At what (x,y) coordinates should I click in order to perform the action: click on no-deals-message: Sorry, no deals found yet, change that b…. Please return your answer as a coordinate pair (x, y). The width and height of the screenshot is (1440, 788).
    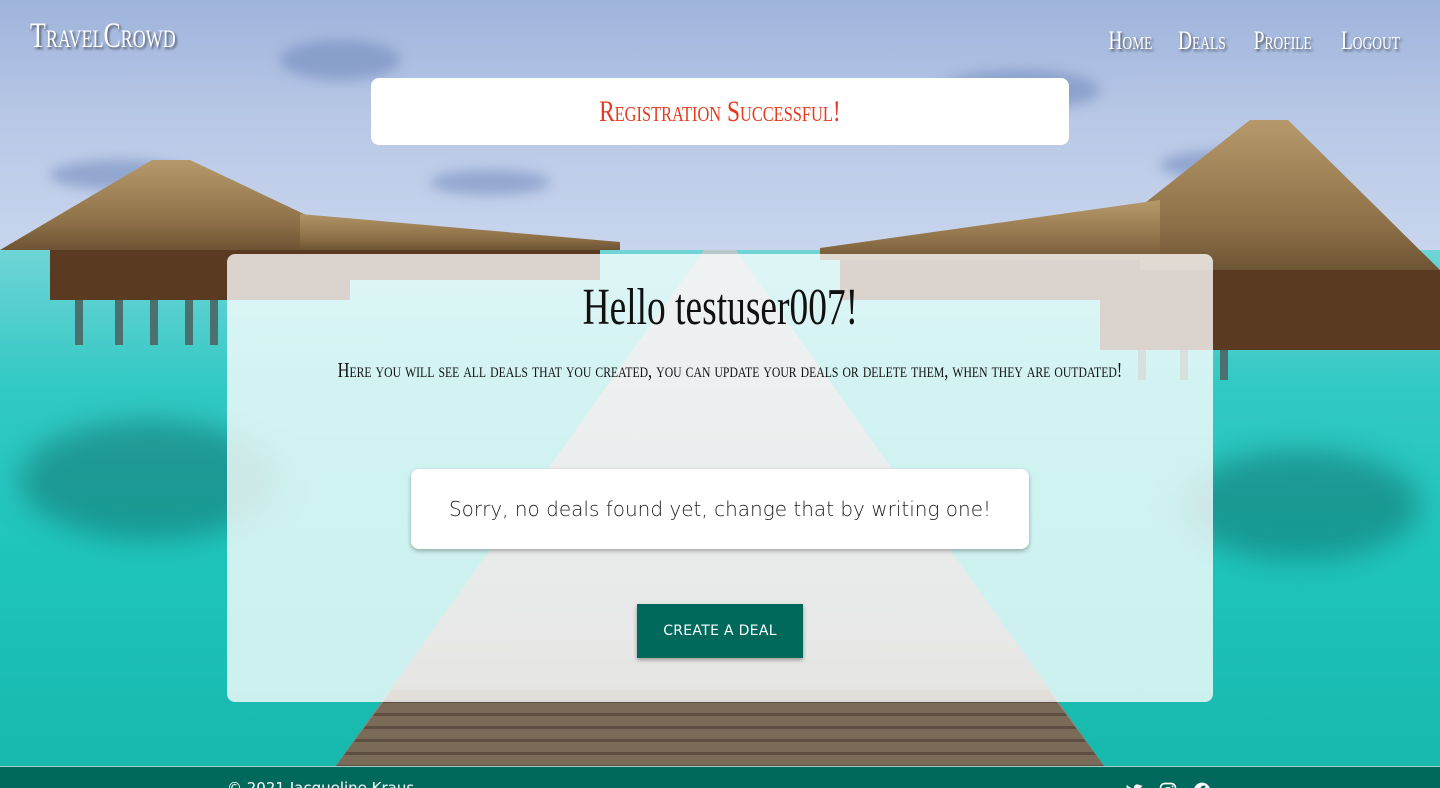
    Looking at the image, I should click on (720, 509).